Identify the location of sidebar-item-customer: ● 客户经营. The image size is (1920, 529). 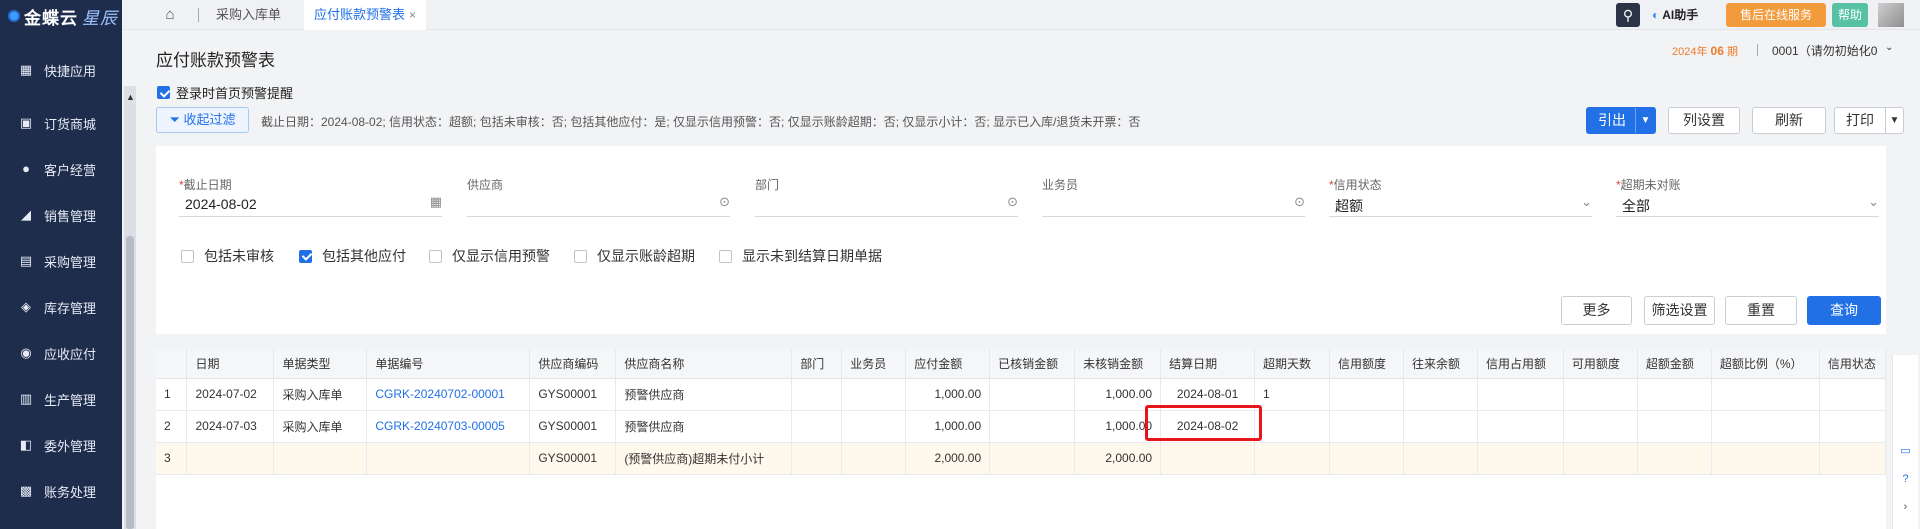
(61, 169).